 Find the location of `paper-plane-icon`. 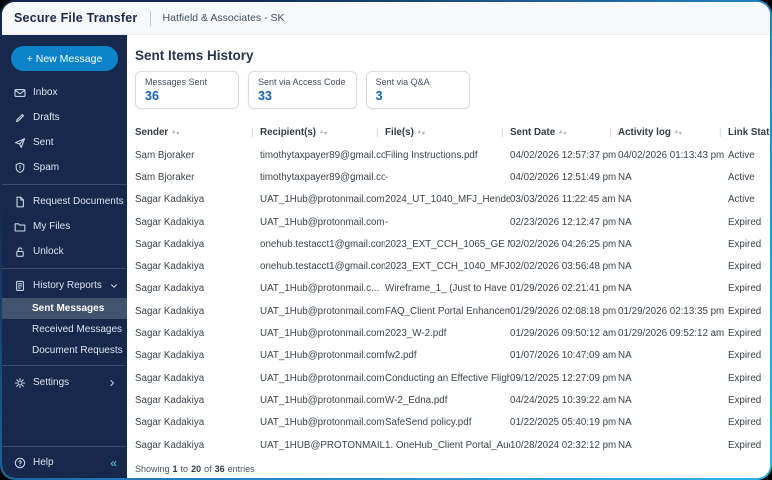

paper-plane-icon is located at coordinates (20, 143).